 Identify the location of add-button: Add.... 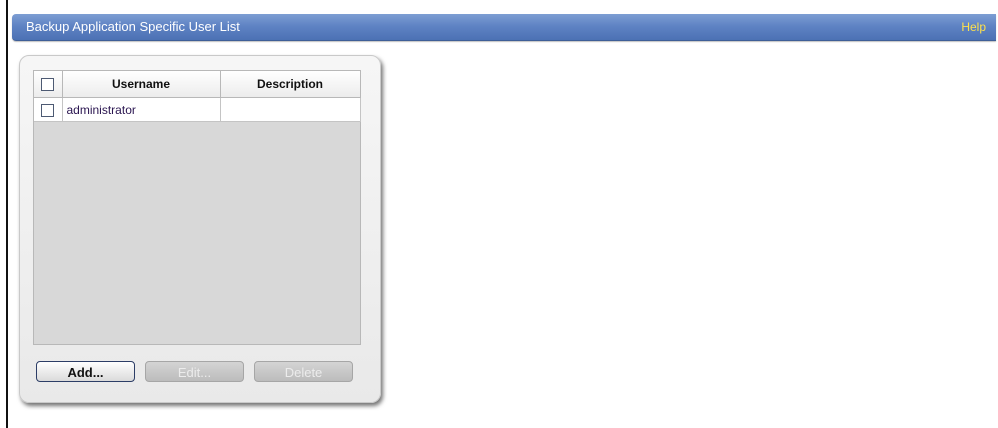
(85, 371).